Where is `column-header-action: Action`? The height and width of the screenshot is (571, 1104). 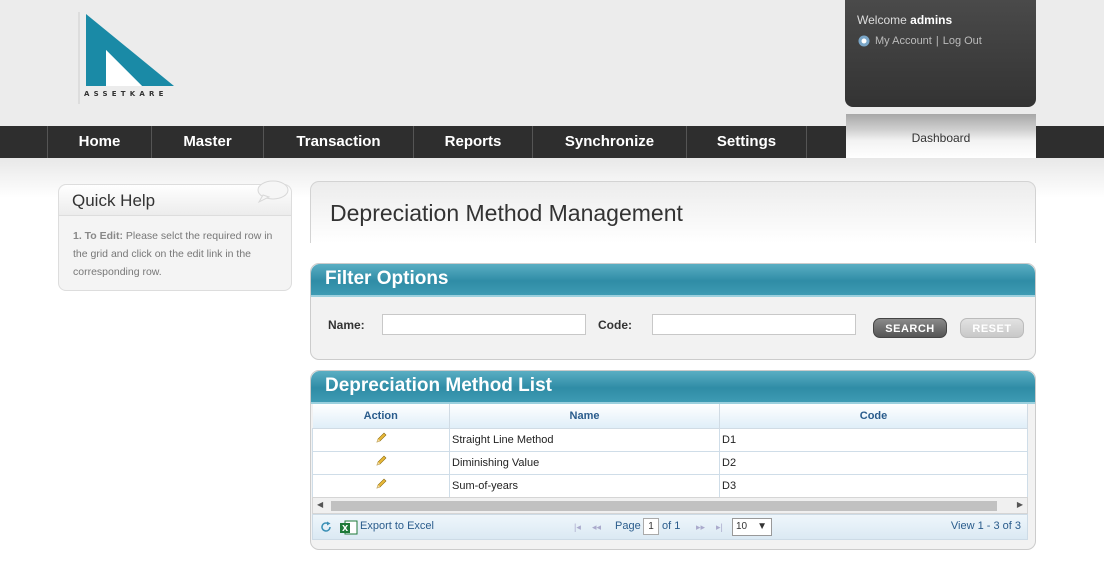 column-header-action: Action is located at coordinates (381, 416).